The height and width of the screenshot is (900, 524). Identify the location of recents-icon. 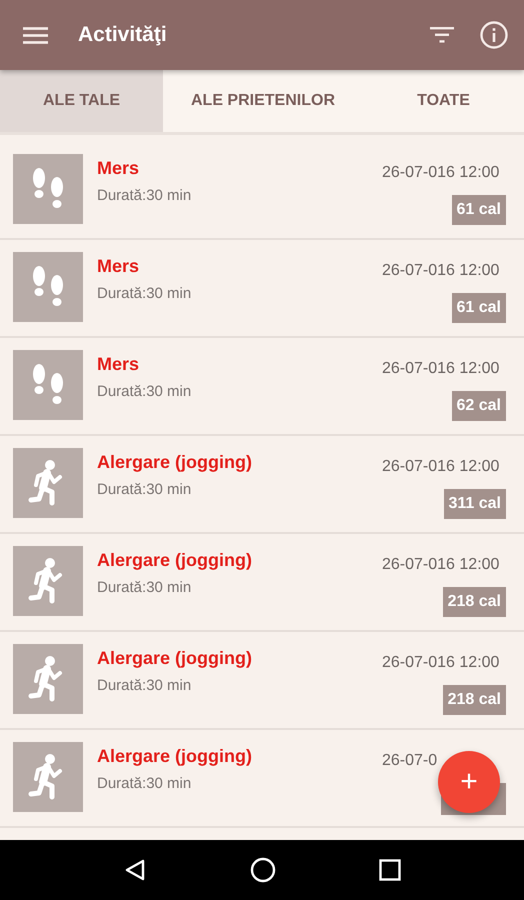
(389, 870).